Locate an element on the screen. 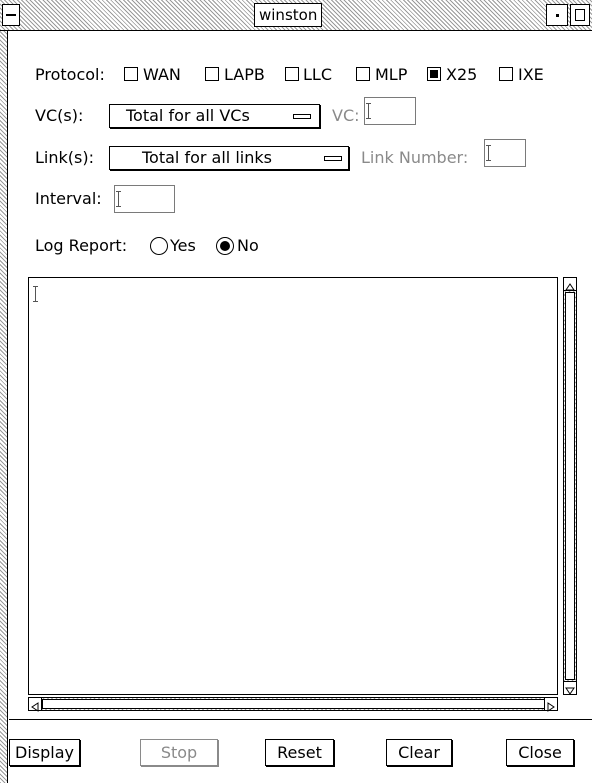  minimize-button is located at coordinates (557, 15).